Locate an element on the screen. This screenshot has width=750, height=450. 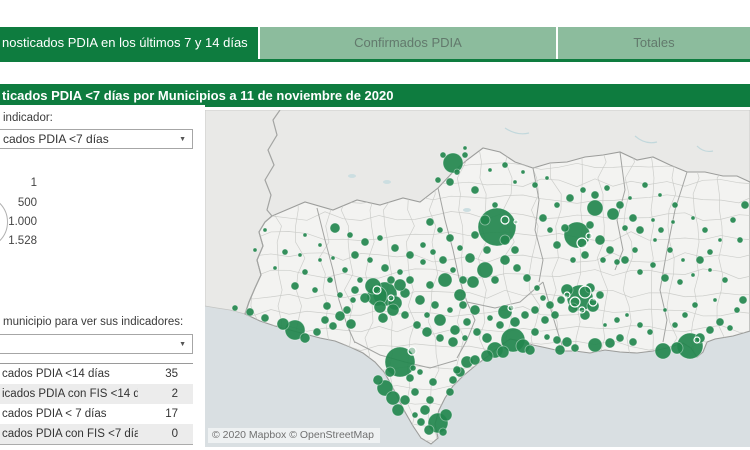
table-row: icados PDIA con FIS <14 días 2 is located at coordinates (96, 394).